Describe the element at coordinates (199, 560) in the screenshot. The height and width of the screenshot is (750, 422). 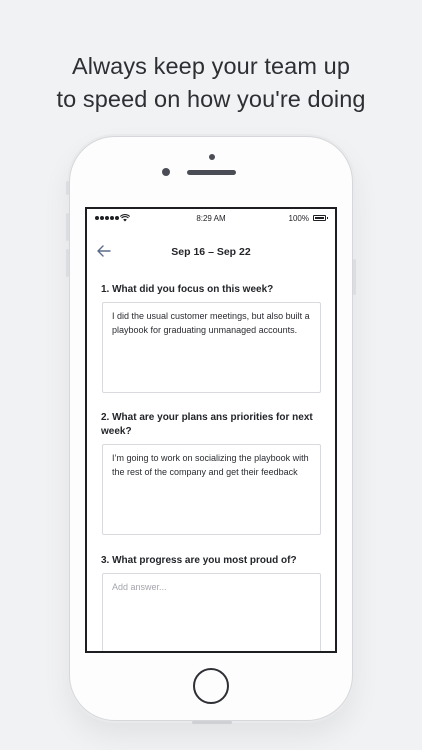
I see `question-3-label: 3. What progress are you most proud of?` at that location.